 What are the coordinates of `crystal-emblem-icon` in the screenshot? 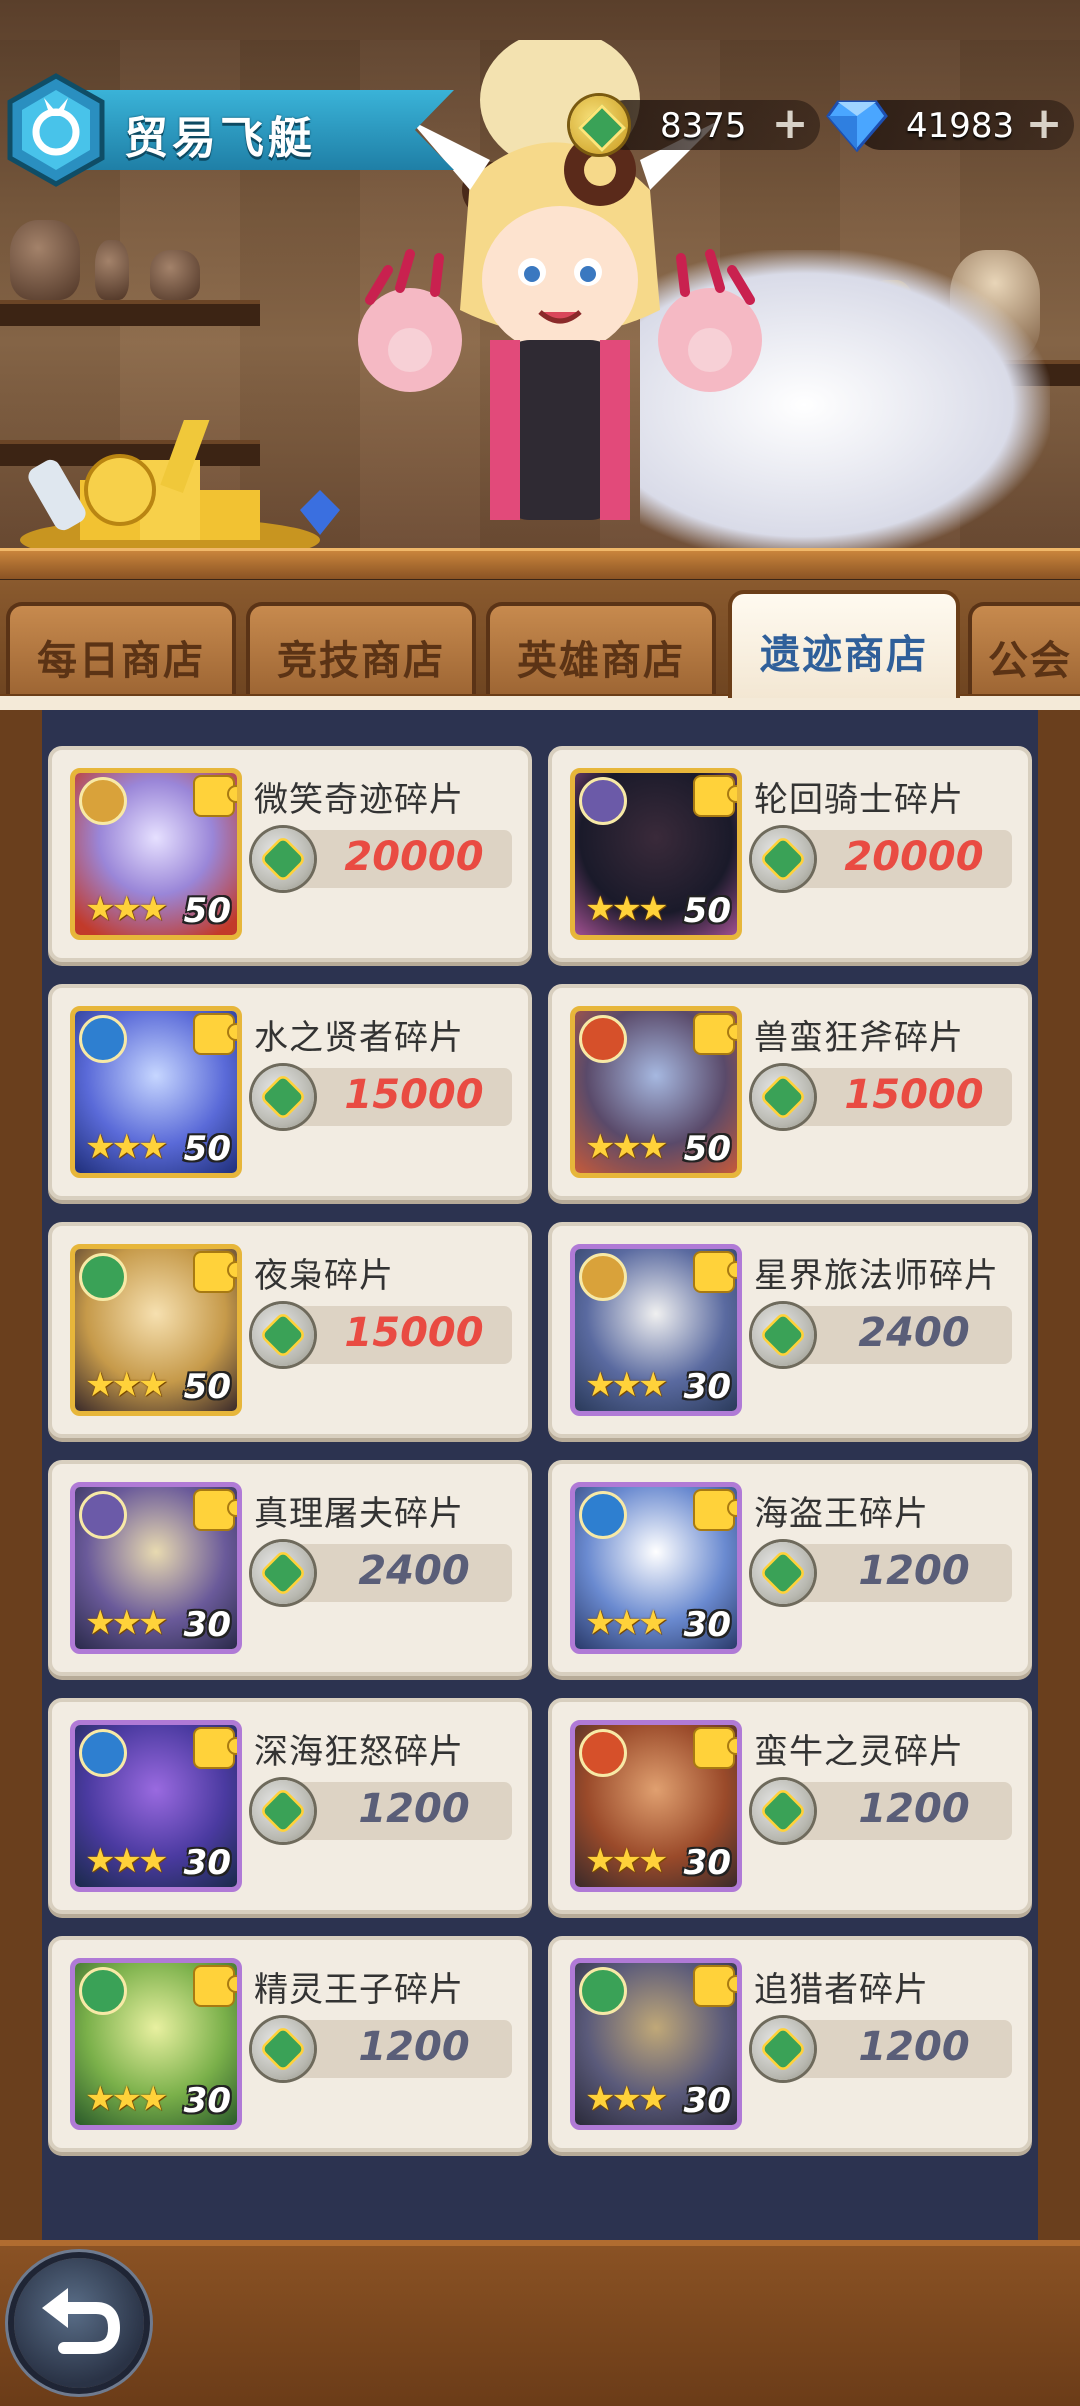 It's located at (56, 130).